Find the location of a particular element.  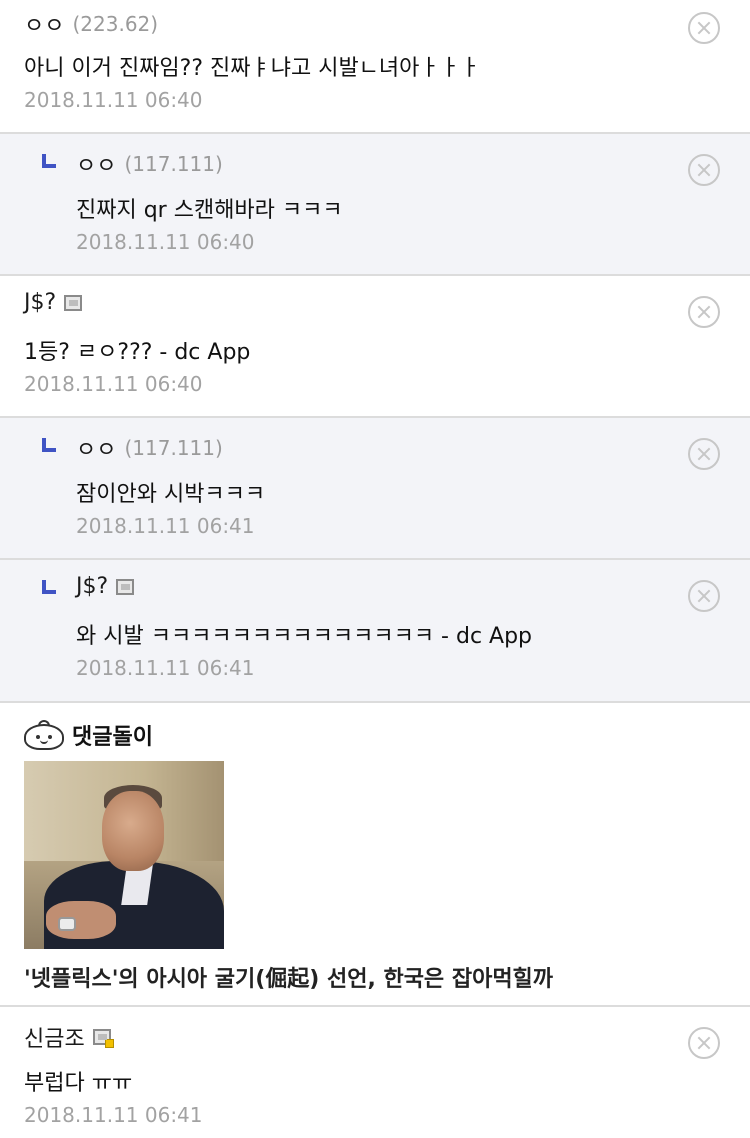

comment-author: 신금조 is located at coordinates (54, 1037).